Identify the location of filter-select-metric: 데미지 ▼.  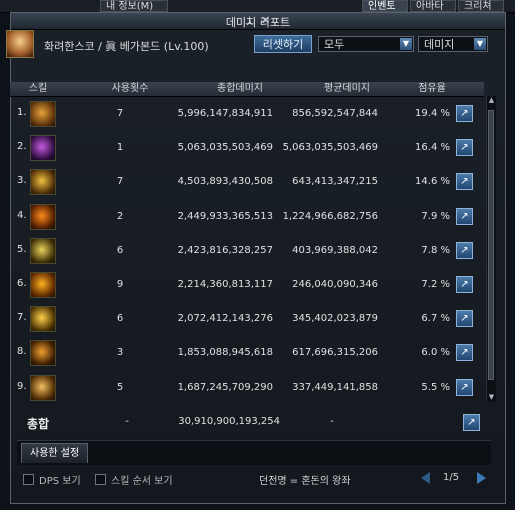
(453, 44).